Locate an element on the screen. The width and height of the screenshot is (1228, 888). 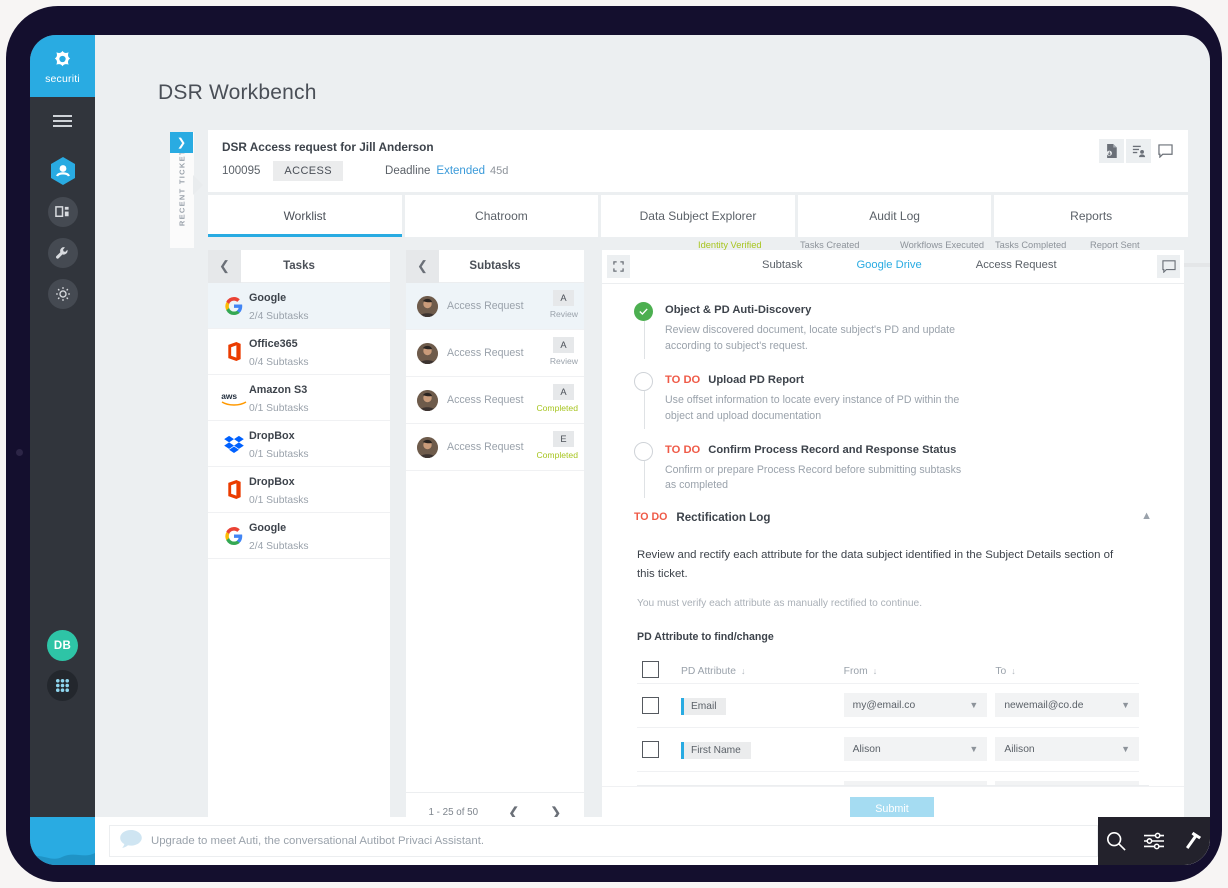
avatar is located at coordinates (427, 306).